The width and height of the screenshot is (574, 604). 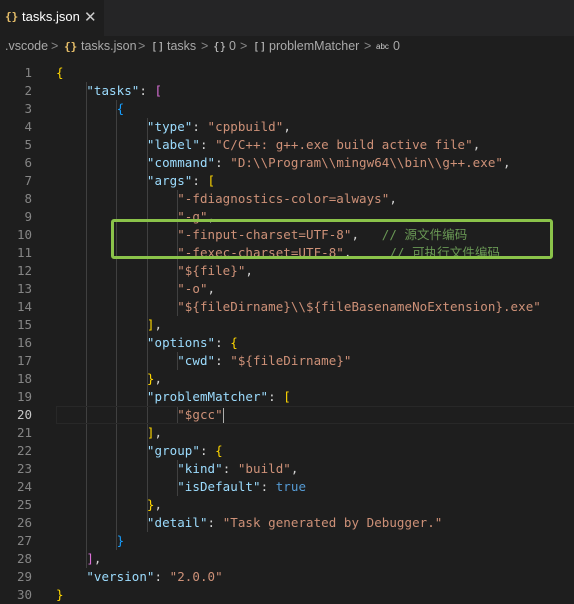 What do you see at coordinates (287, 415) in the screenshot?
I see `code-line: 20 "$gcc"` at bounding box center [287, 415].